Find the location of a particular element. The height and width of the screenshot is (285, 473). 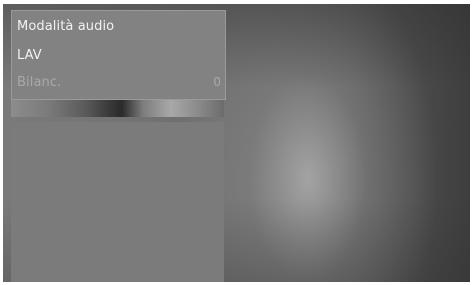

audio-menu-panel: Modalità audio LAV Bilanc. 0 is located at coordinates (118, 55).